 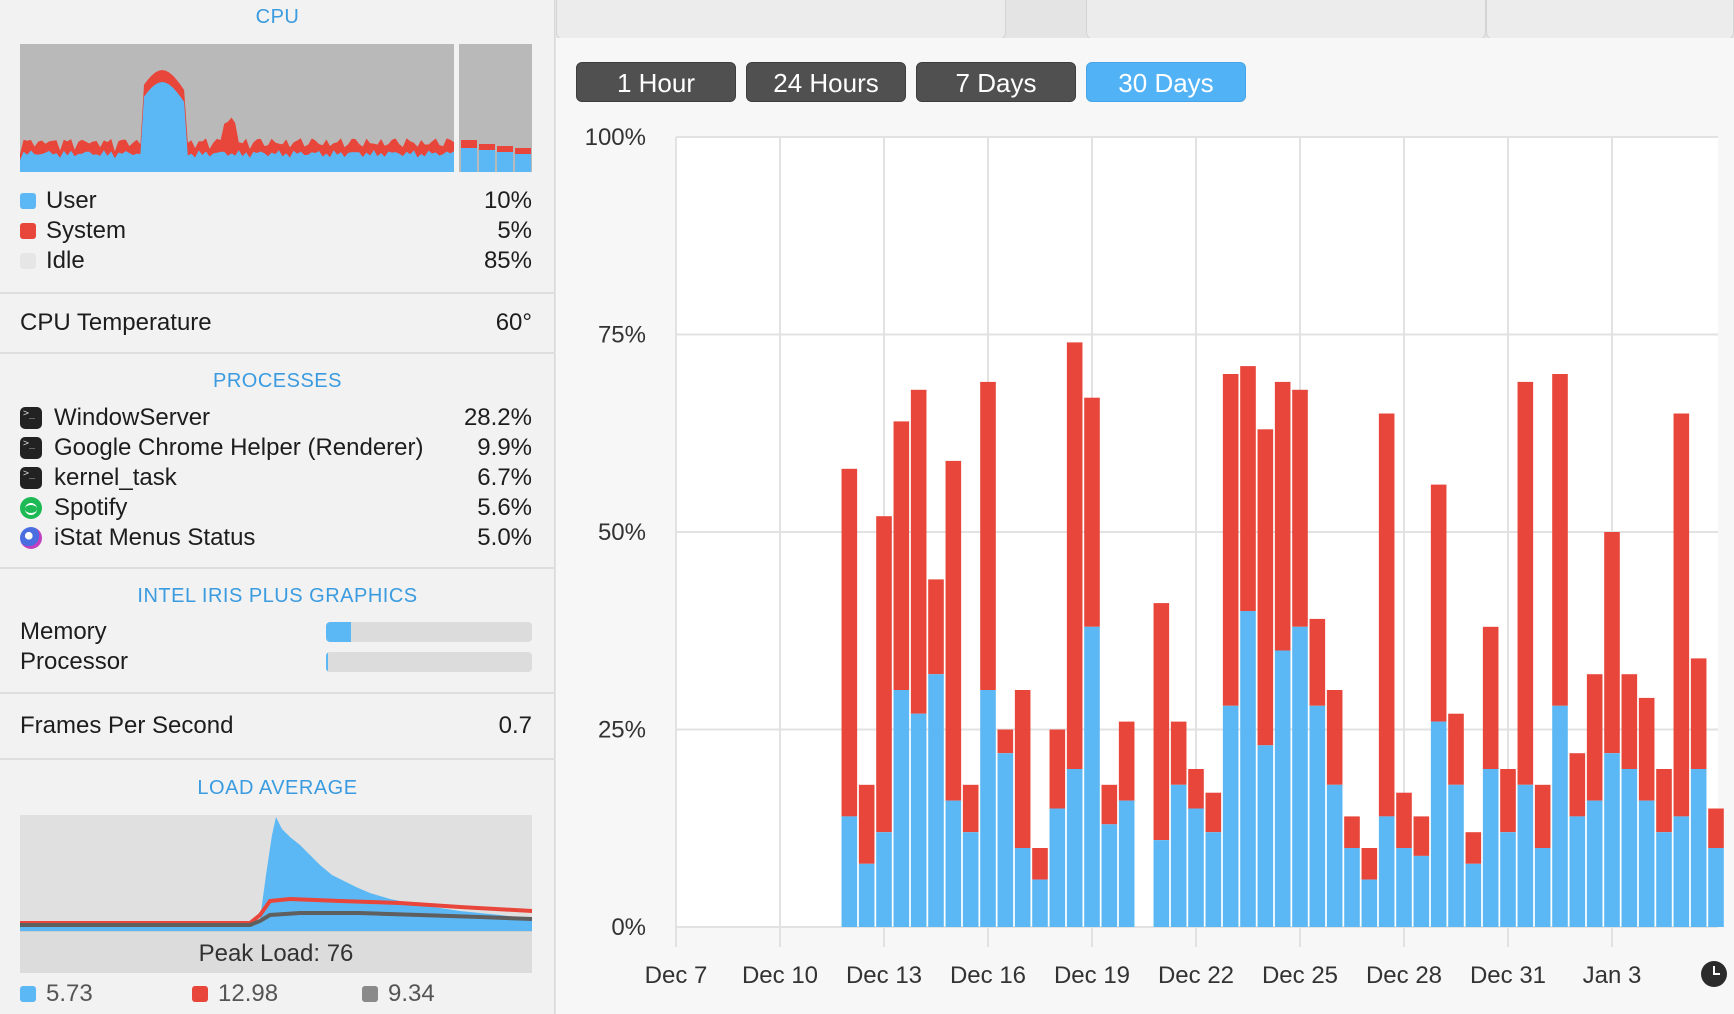 What do you see at coordinates (411, 993) in the screenshot?
I see `load-15min-value: 9.34` at bounding box center [411, 993].